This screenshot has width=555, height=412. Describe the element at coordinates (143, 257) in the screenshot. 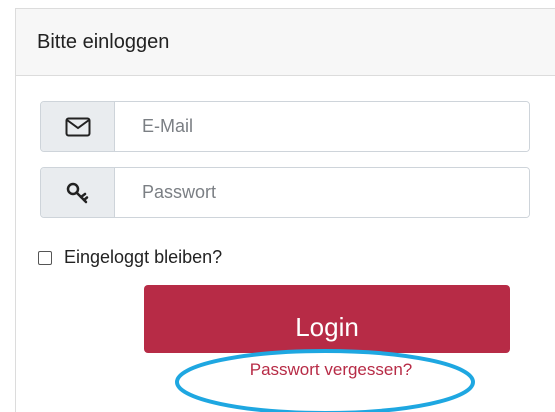

I see `remember-label: Eingeloggt bleiben?` at that location.